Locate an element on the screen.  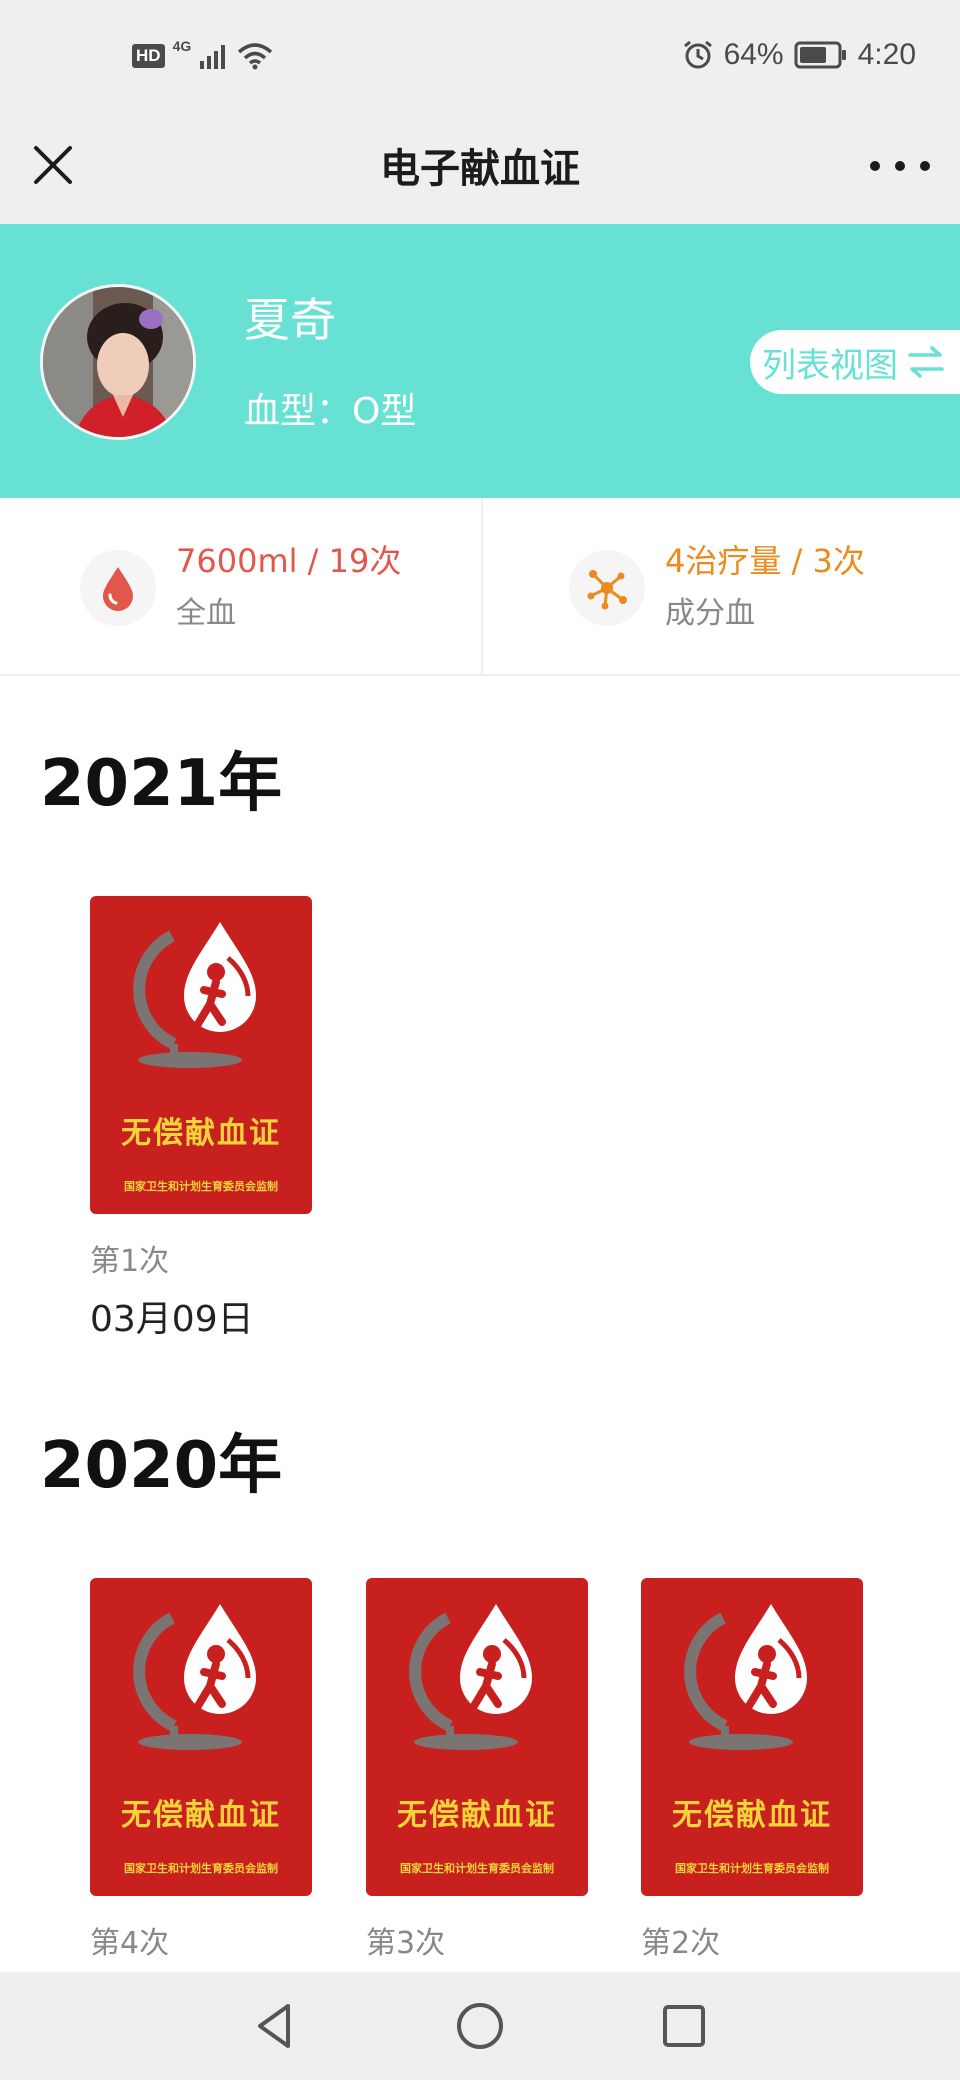
clock: 4:20 is located at coordinates (886, 54).